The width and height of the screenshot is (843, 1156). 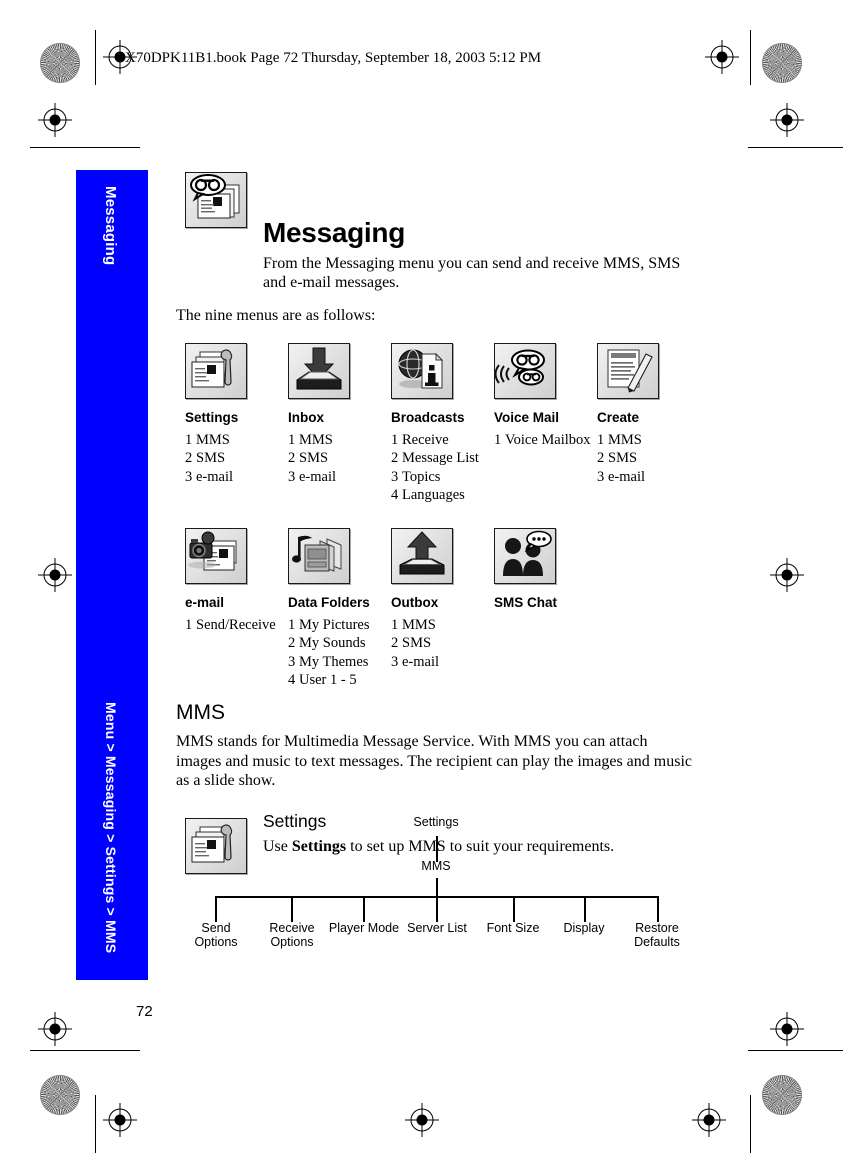 What do you see at coordinates (55, 575) in the screenshot?
I see `registration-mark-mid-left` at bounding box center [55, 575].